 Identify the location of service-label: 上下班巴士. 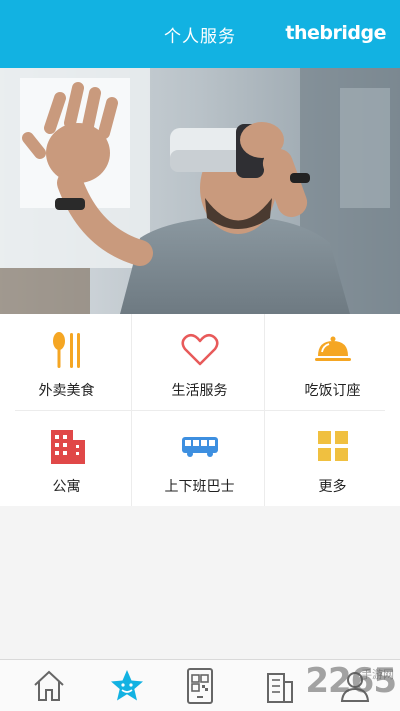
(199, 487).